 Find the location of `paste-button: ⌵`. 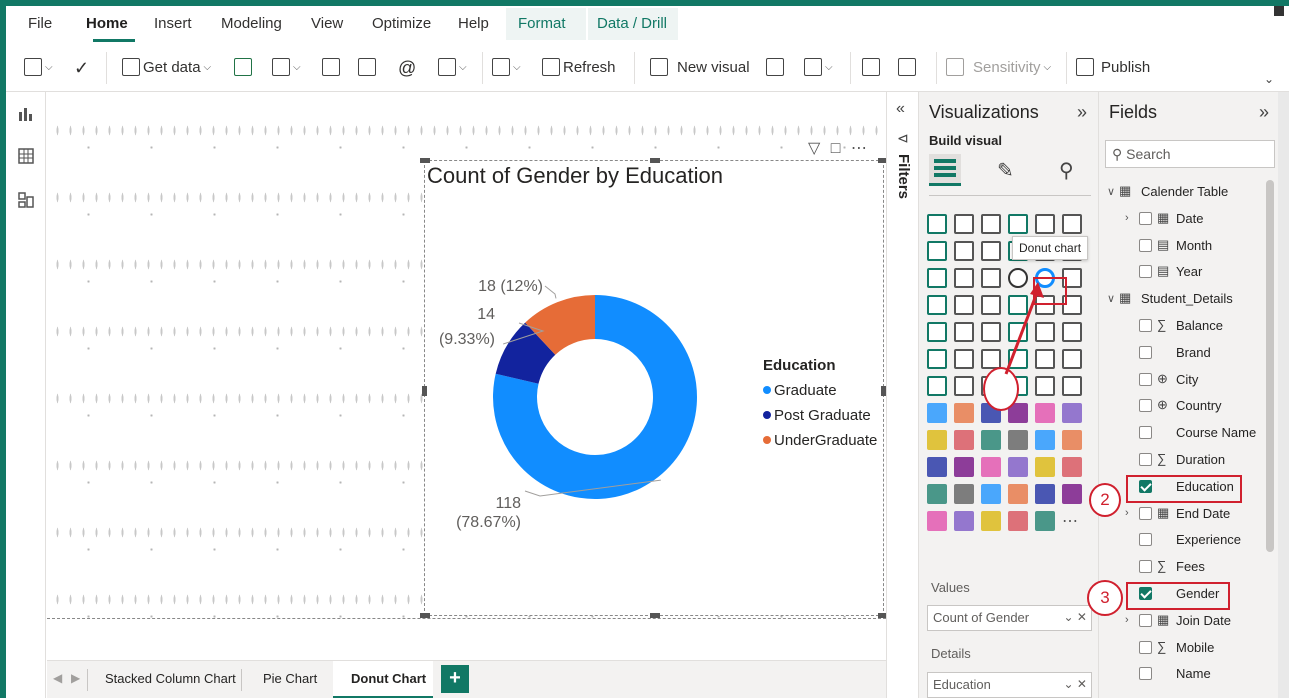

paste-button: ⌵ is located at coordinates (38, 67).